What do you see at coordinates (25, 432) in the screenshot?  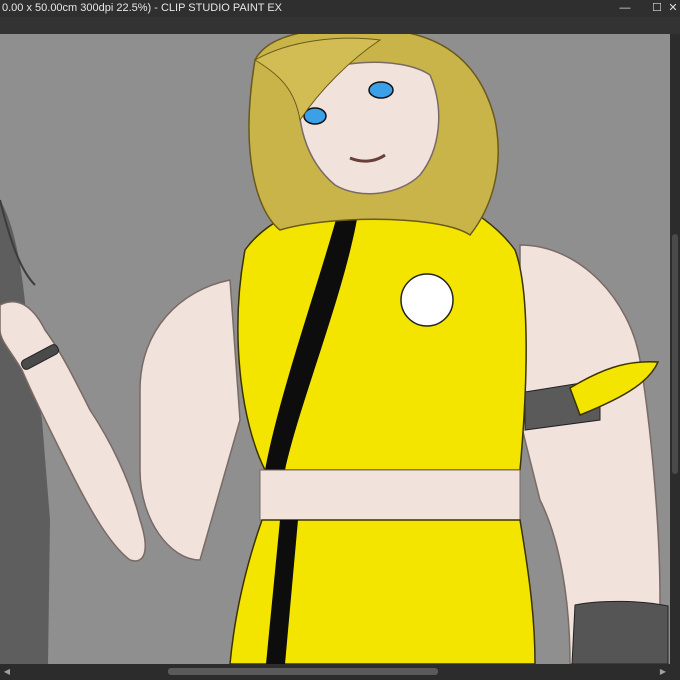 I see `left-figure-silhouette` at bounding box center [25, 432].